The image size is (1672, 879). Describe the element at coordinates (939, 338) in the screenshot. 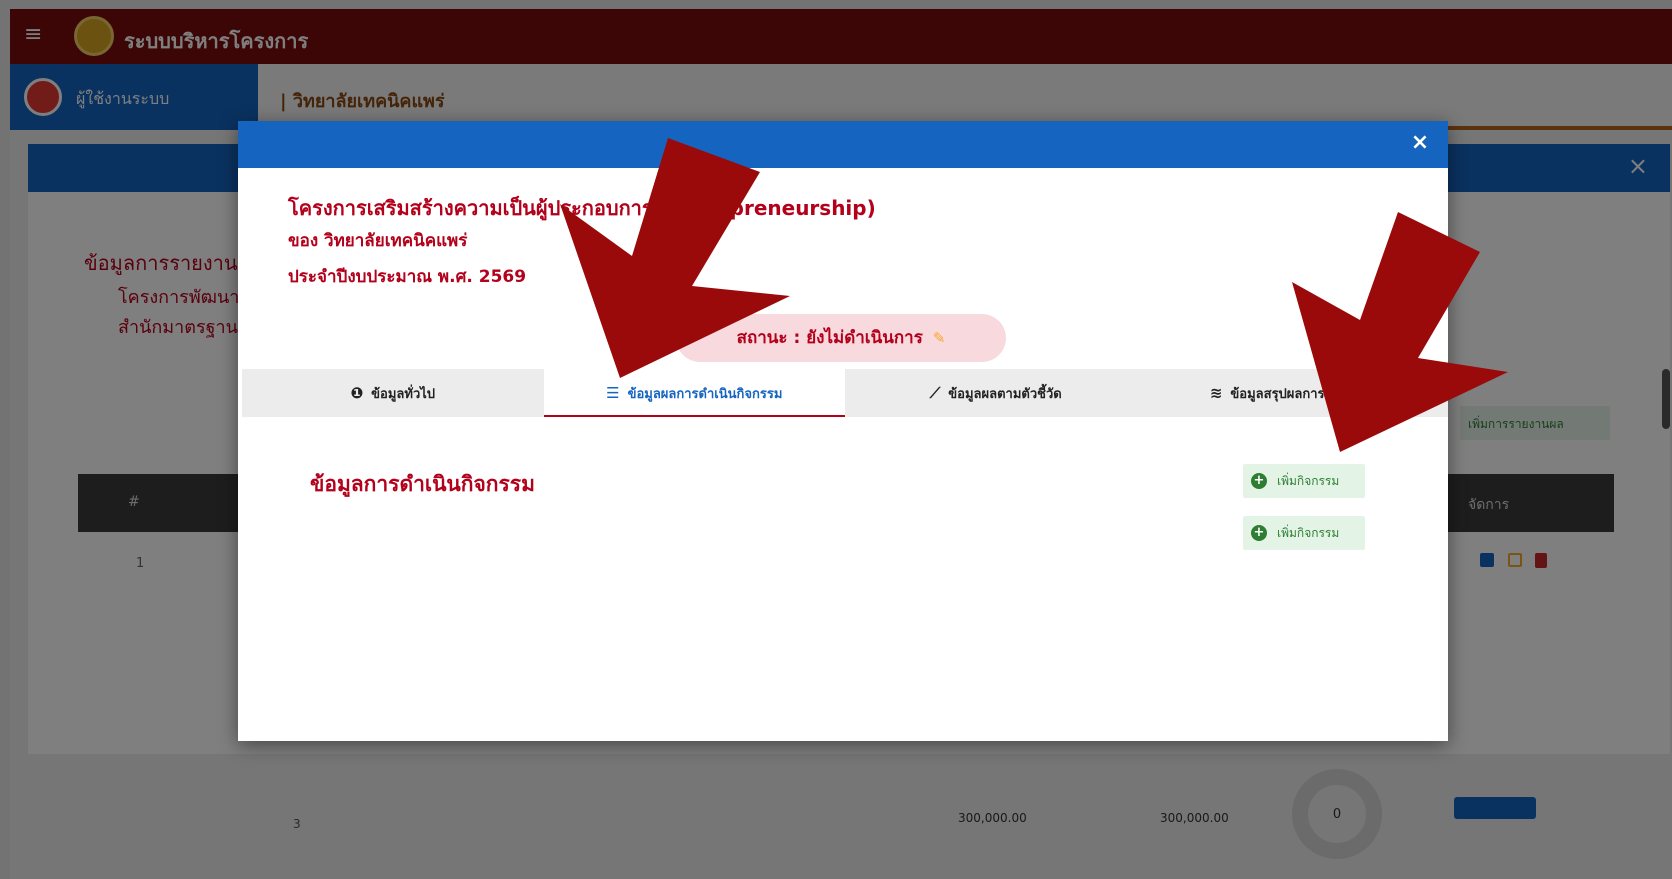

I see `edit-status-icon: ✎` at that location.